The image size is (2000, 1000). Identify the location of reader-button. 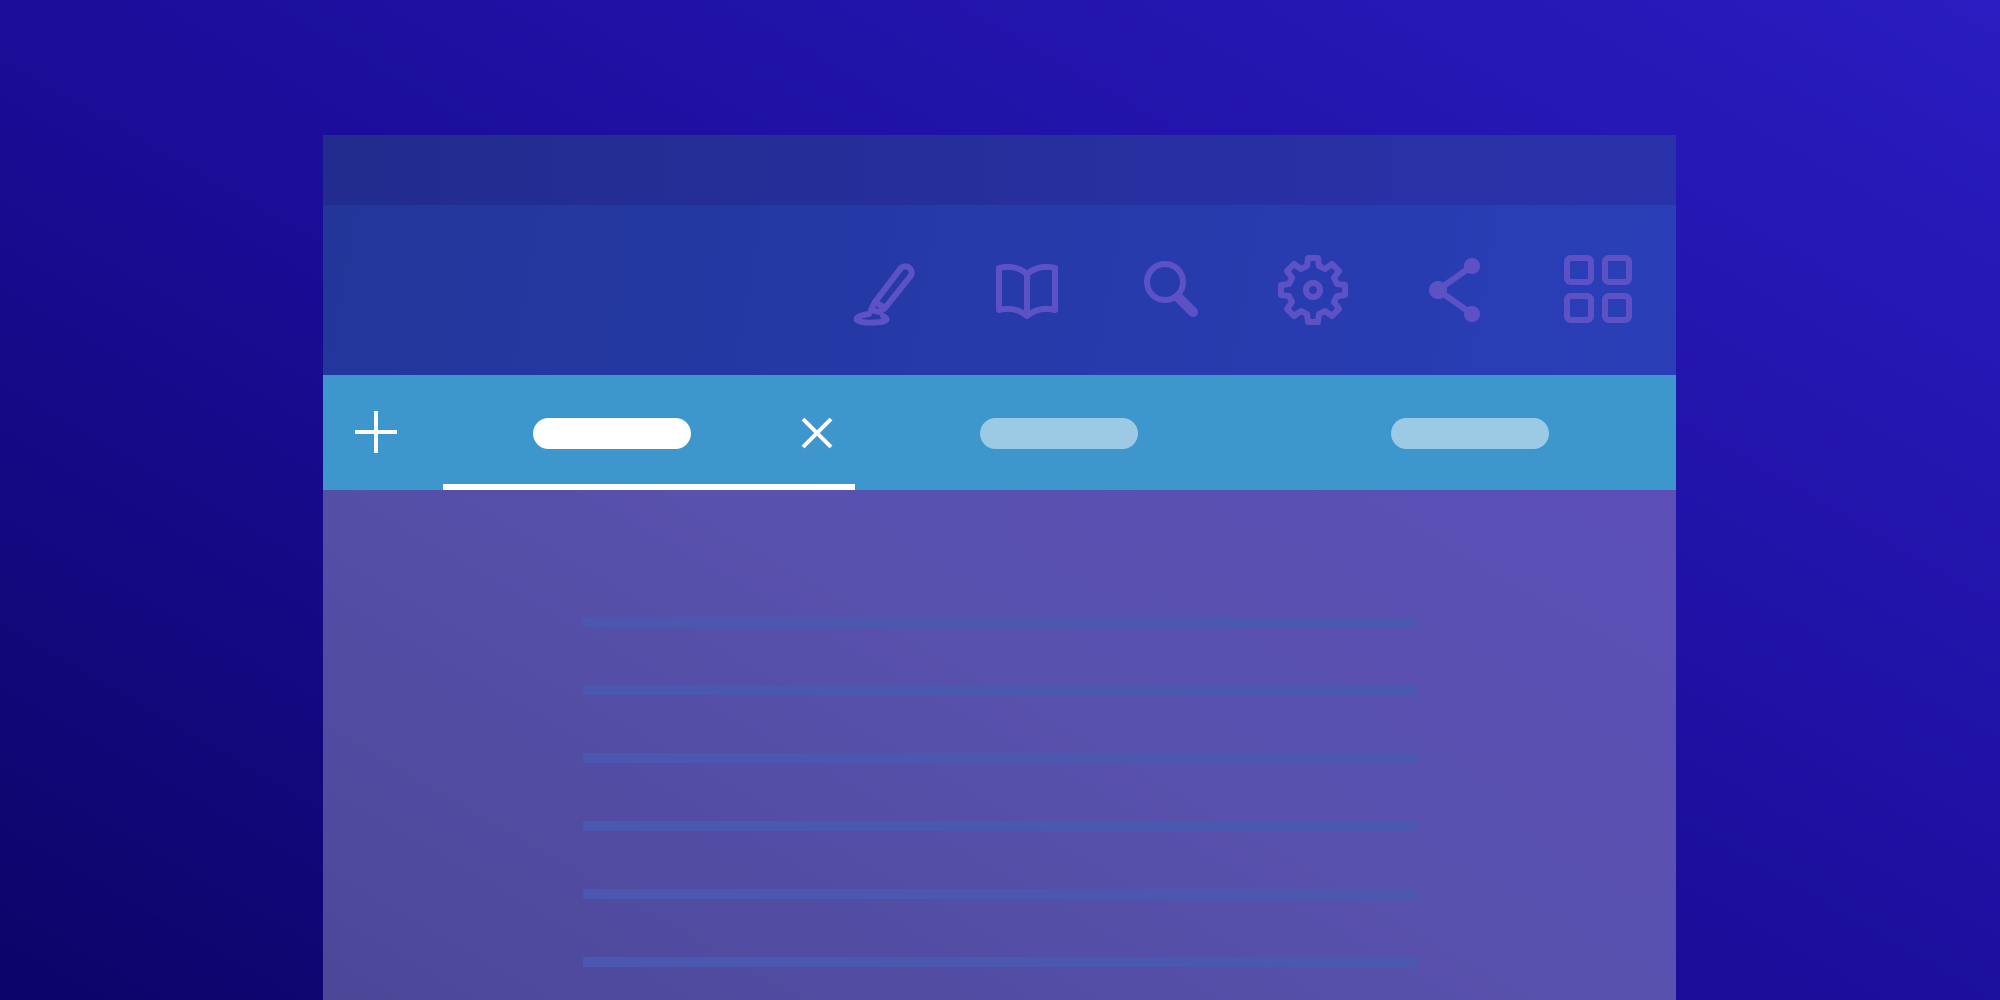
(1027, 290).